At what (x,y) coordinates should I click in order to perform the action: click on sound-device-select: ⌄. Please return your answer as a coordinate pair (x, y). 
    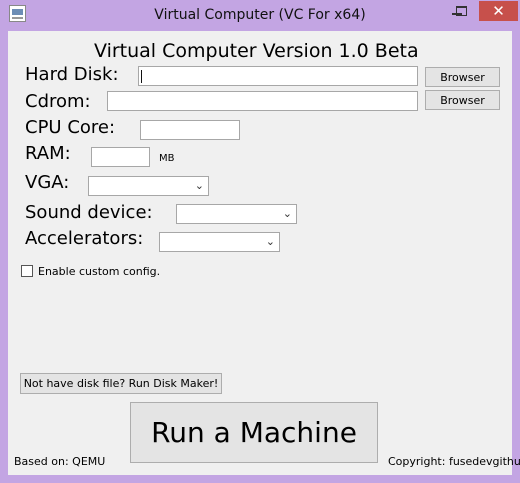
    Looking at the image, I should click on (236, 214).